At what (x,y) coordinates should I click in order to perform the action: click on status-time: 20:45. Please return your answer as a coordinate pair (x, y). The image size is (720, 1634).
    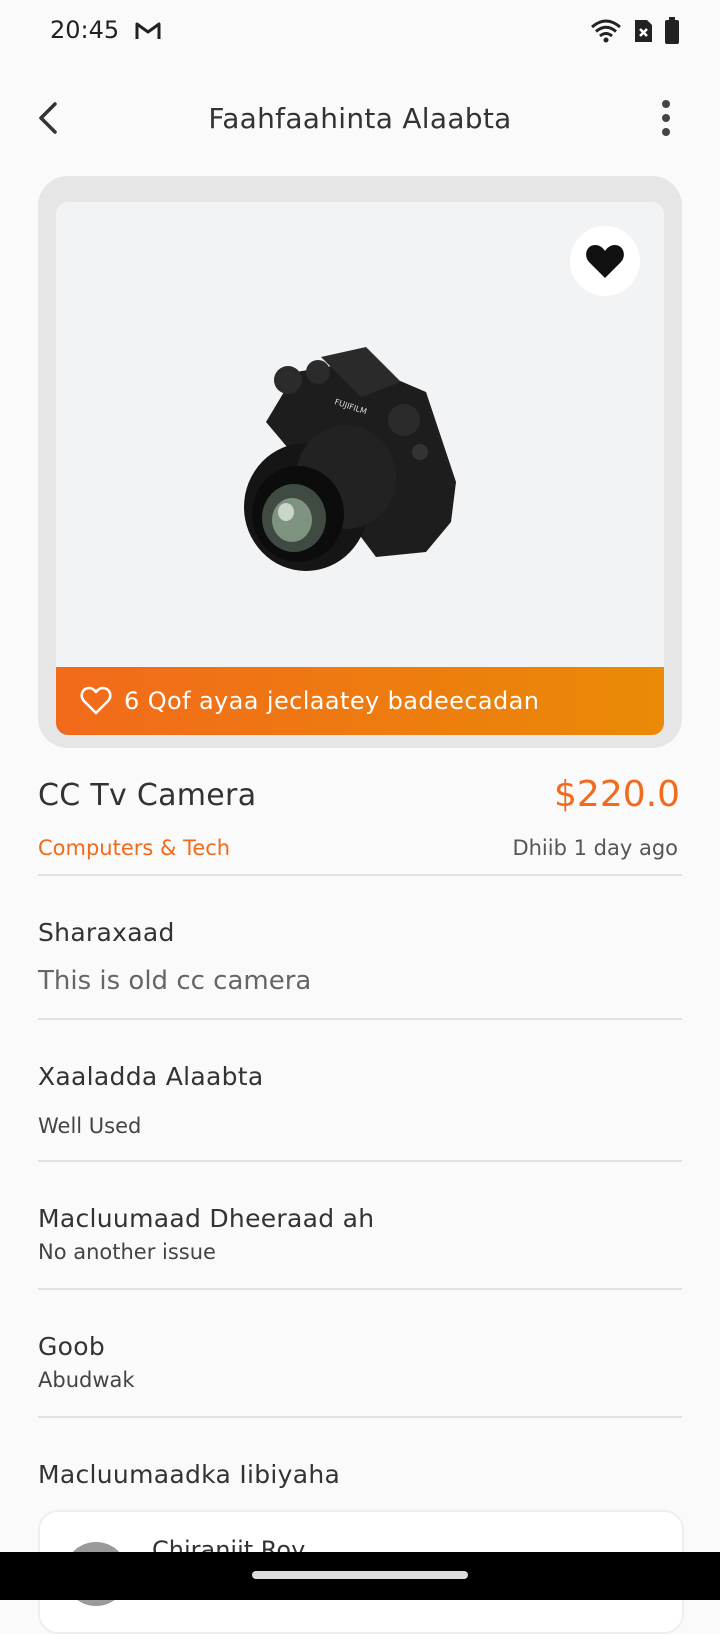
    Looking at the image, I should click on (85, 30).